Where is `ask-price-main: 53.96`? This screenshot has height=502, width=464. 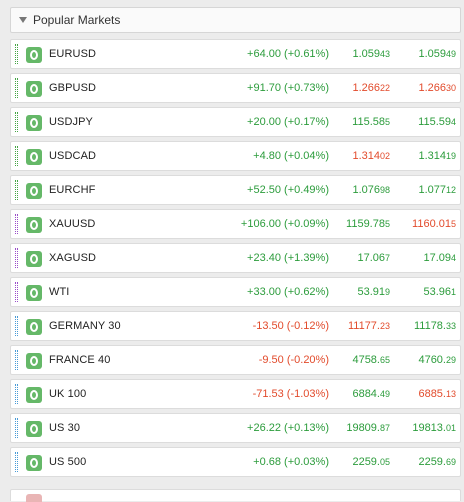 ask-price-main: 53.96 is located at coordinates (437, 292).